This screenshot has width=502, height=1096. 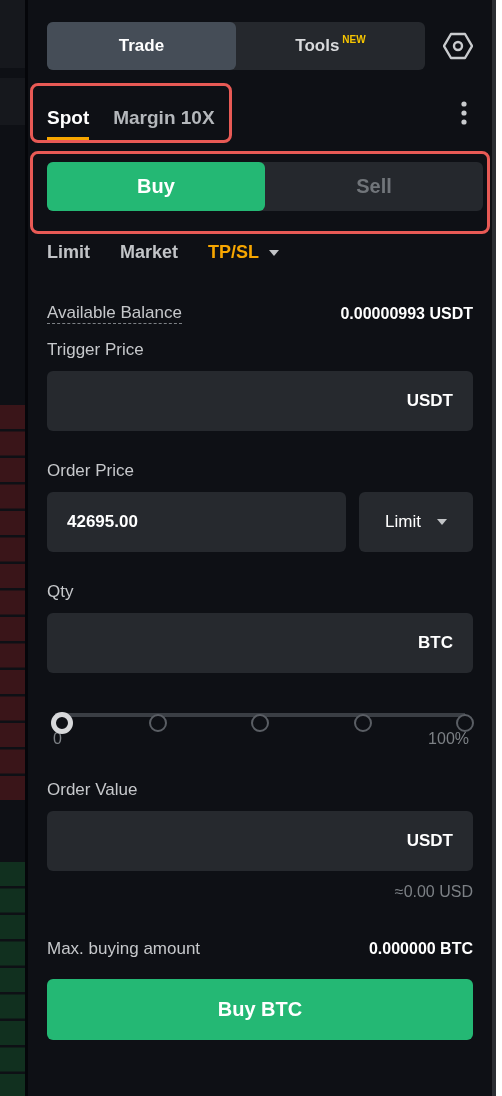 I want to click on order-price-field: 42695.00, so click(x=196, y=522).